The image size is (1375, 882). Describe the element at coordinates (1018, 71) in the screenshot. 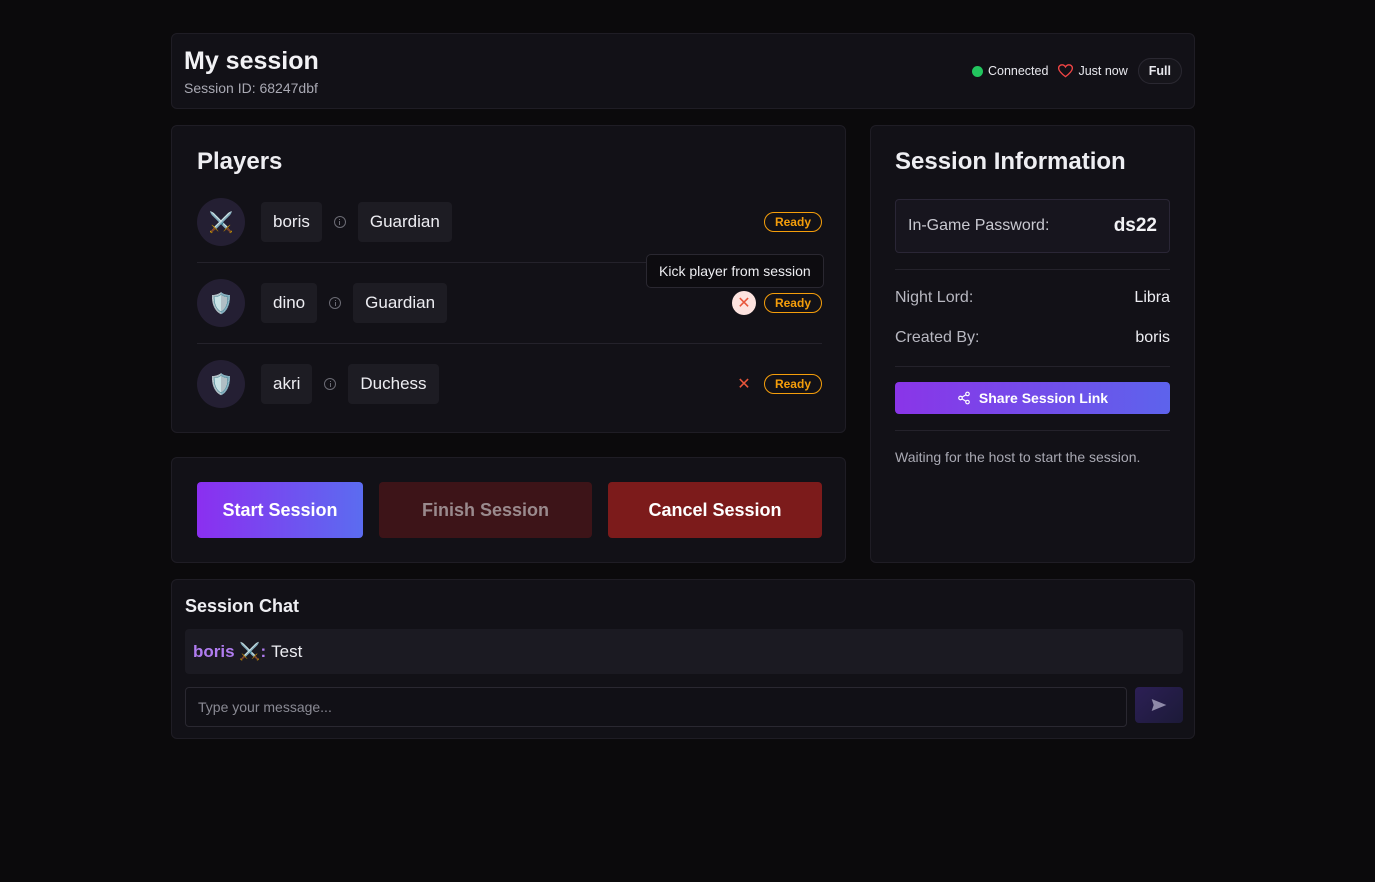

I see `connection-status-label: Connected` at that location.